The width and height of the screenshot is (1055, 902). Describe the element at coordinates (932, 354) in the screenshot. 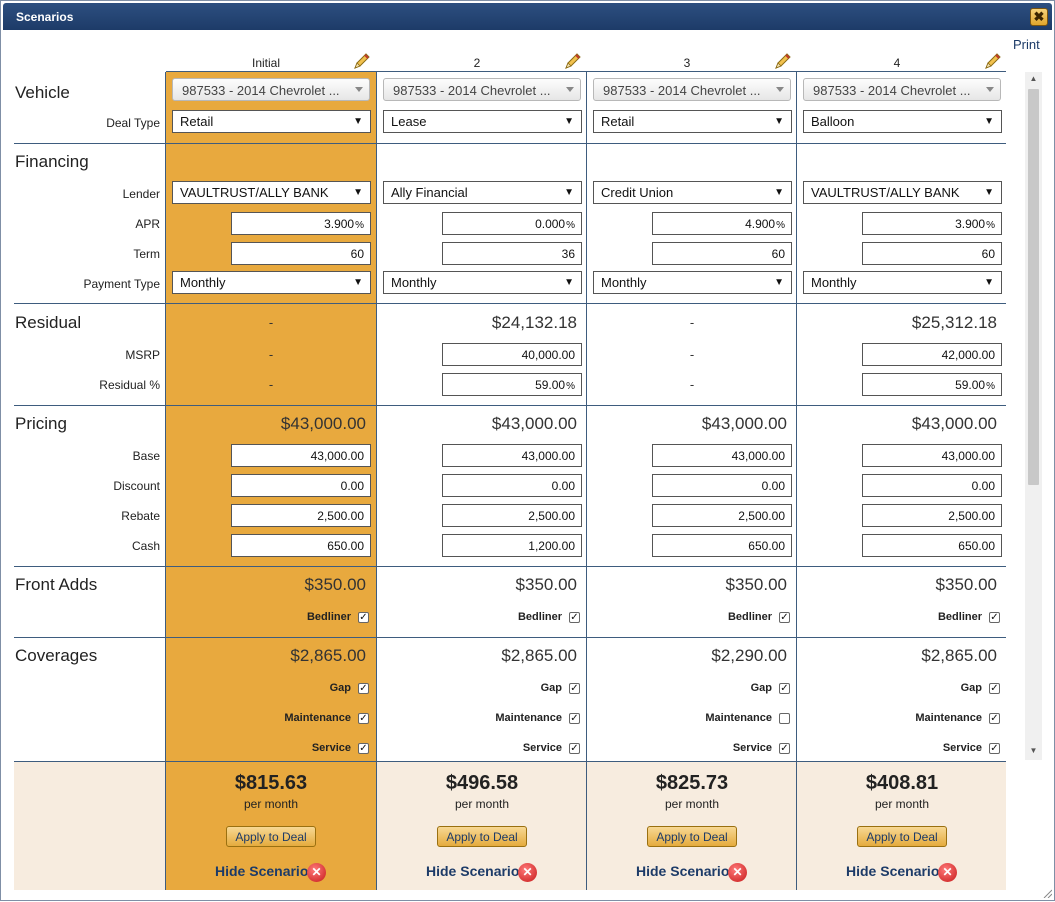

I see `msrp-input: 42,000.00` at that location.